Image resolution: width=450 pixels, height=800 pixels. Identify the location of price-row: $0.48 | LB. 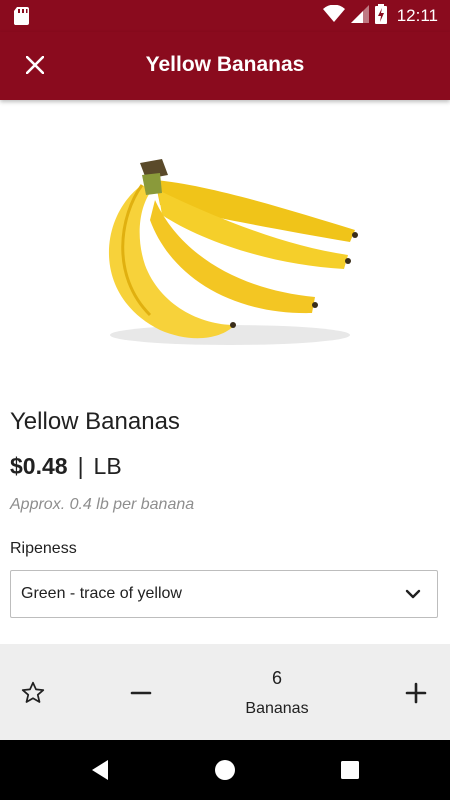
(66, 466).